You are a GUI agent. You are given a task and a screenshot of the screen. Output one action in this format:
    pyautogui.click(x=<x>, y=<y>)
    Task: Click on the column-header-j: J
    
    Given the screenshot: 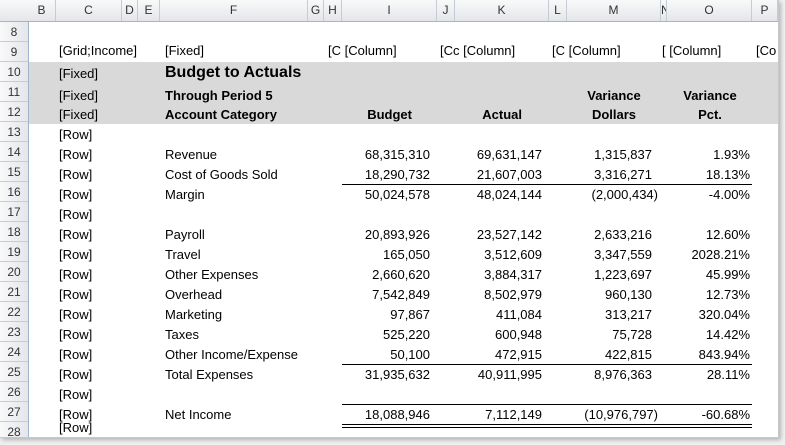 What is the action you would take?
    pyautogui.click(x=446, y=10)
    